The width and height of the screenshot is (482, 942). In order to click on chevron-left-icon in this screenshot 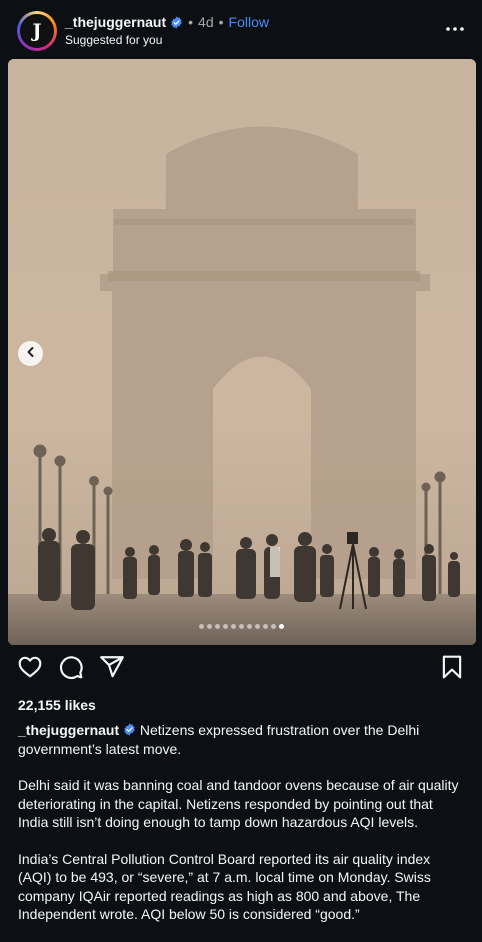, I will do `click(31, 354)`.